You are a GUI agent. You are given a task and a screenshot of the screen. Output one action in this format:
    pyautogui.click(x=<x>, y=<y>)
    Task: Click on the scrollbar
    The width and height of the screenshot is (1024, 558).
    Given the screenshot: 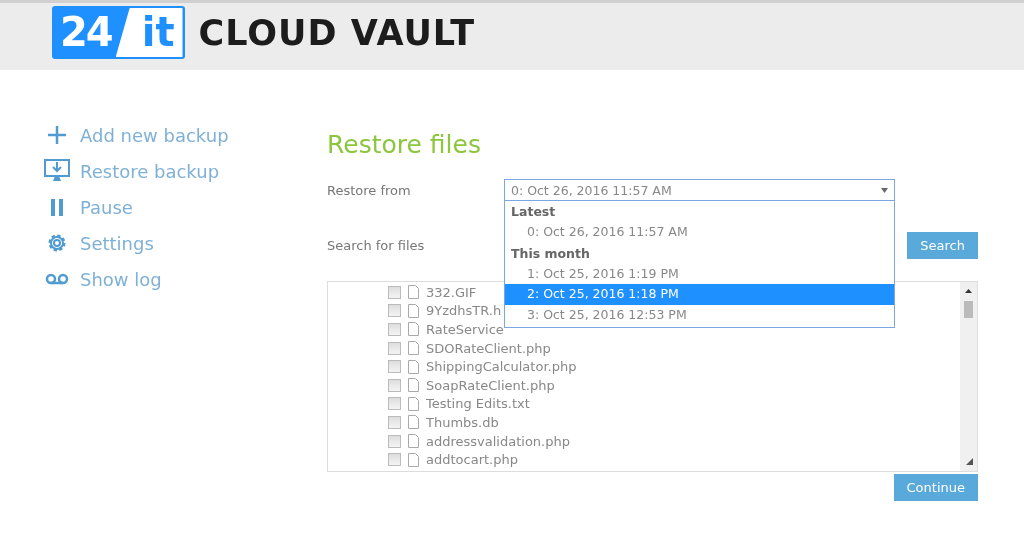 What is the action you would take?
    pyautogui.click(x=968, y=376)
    